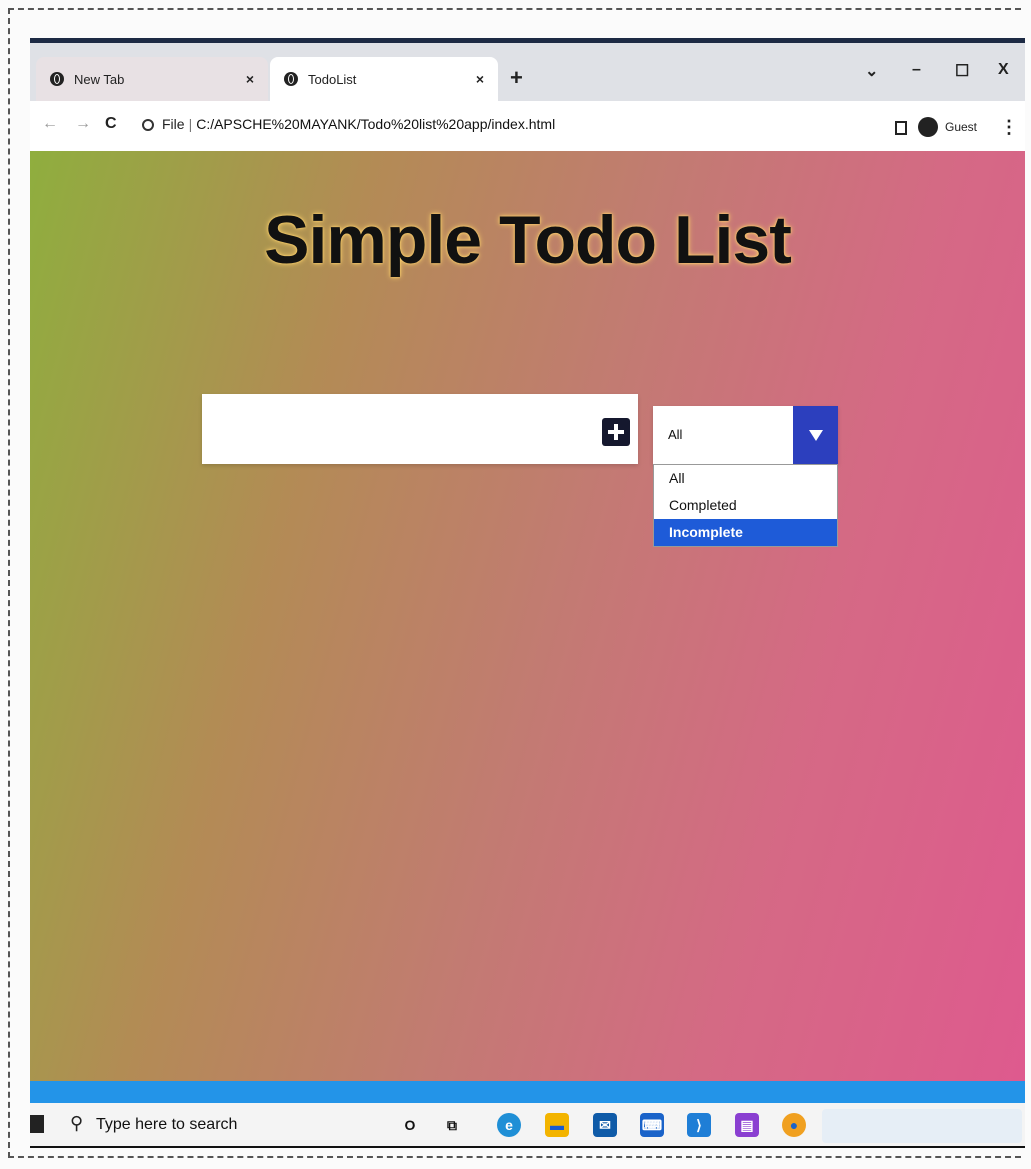 The width and height of the screenshot is (1031, 1169). What do you see at coordinates (962, 71) in the screenshot?
I see `maximize-button: ☐` at bounding box center [962, 71].